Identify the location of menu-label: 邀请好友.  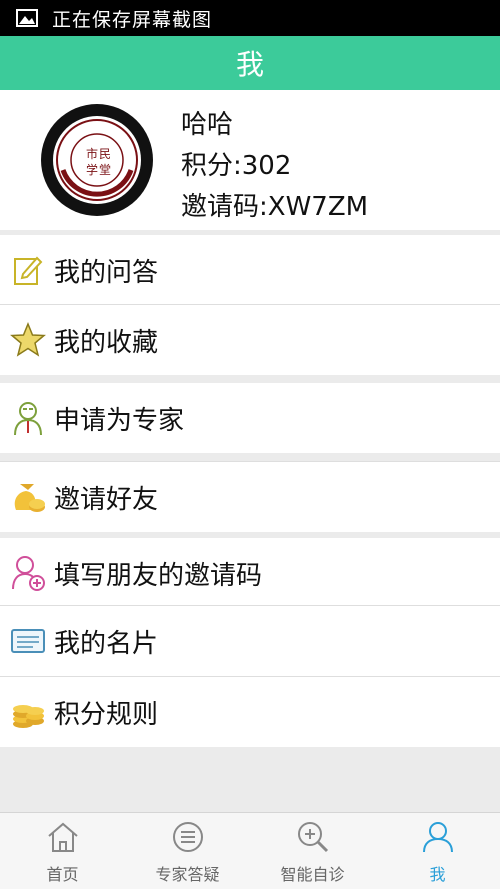
(106, 499).